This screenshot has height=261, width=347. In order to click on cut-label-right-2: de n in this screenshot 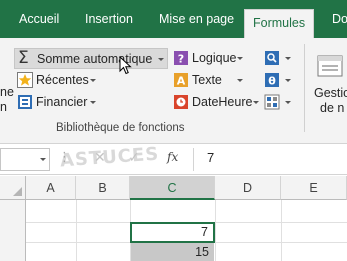, I will do `click(332, 108)`.